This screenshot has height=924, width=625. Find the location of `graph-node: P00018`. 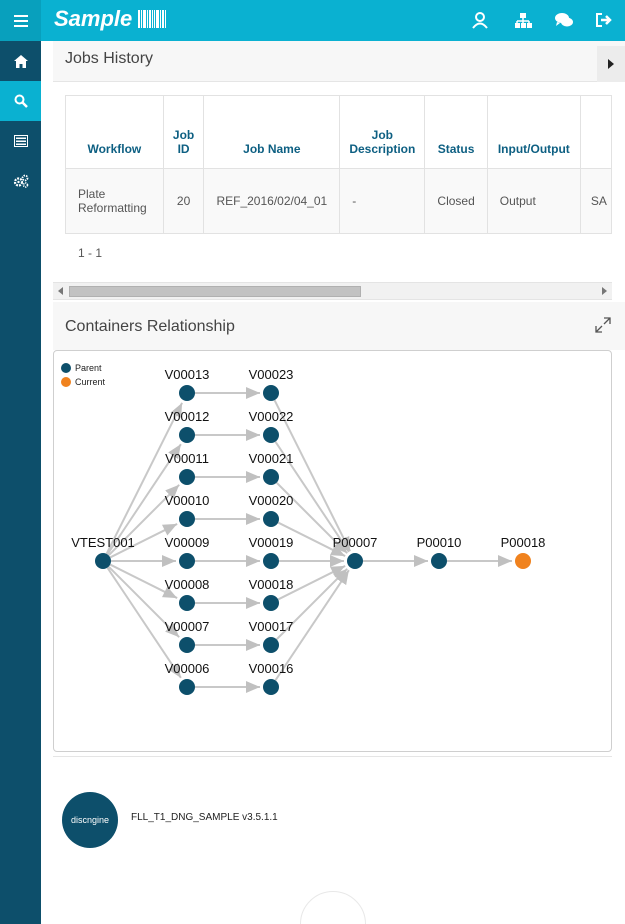

graph-node: P00018 is located at coordinates (523, 552).